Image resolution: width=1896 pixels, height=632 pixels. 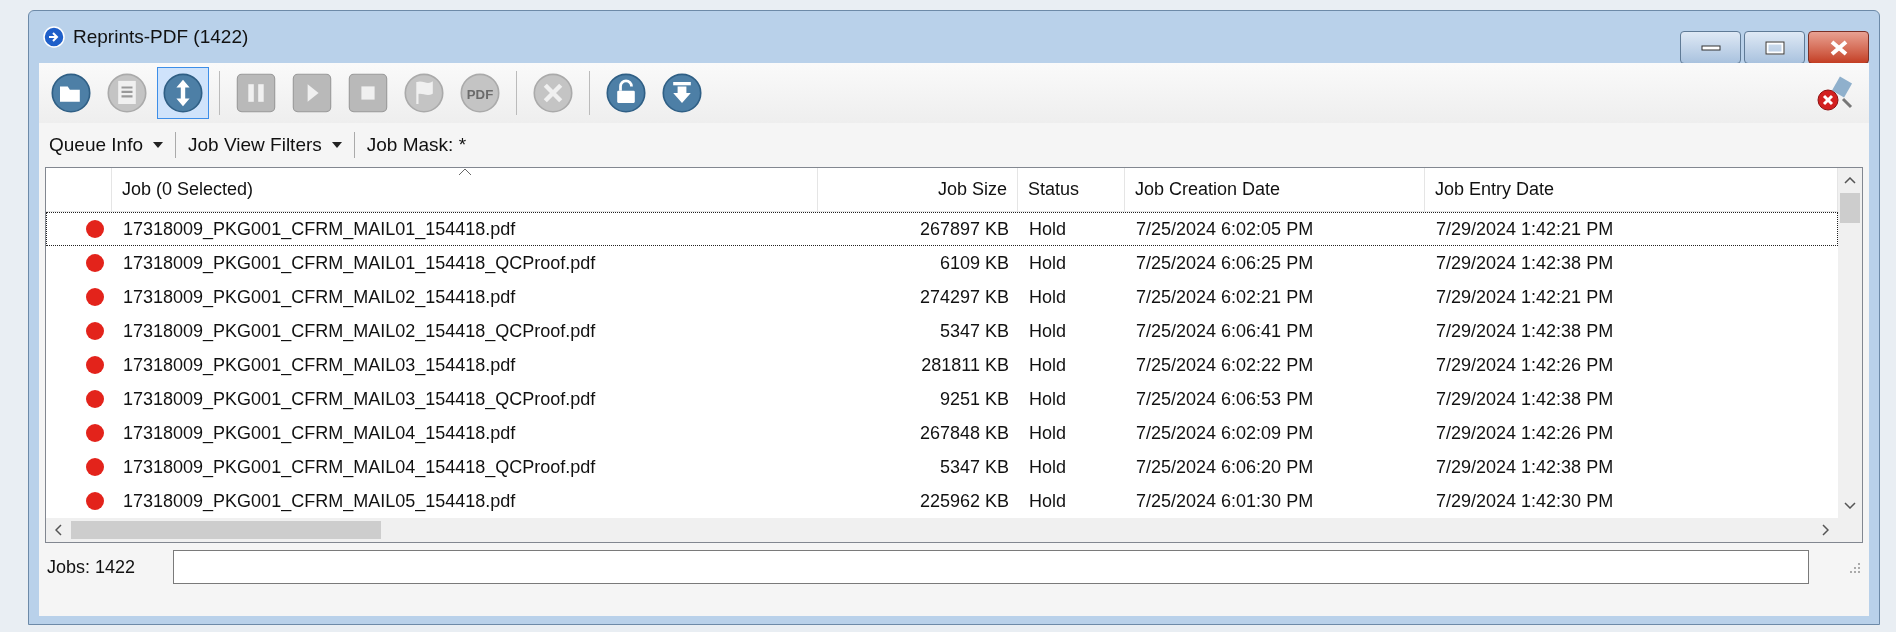 What do you see at coordinates (1525, 501) in the screenshot?
I see `table-cell-text: 7/29/2024 1:42:30 PM` at bounding box center [1525, 501].